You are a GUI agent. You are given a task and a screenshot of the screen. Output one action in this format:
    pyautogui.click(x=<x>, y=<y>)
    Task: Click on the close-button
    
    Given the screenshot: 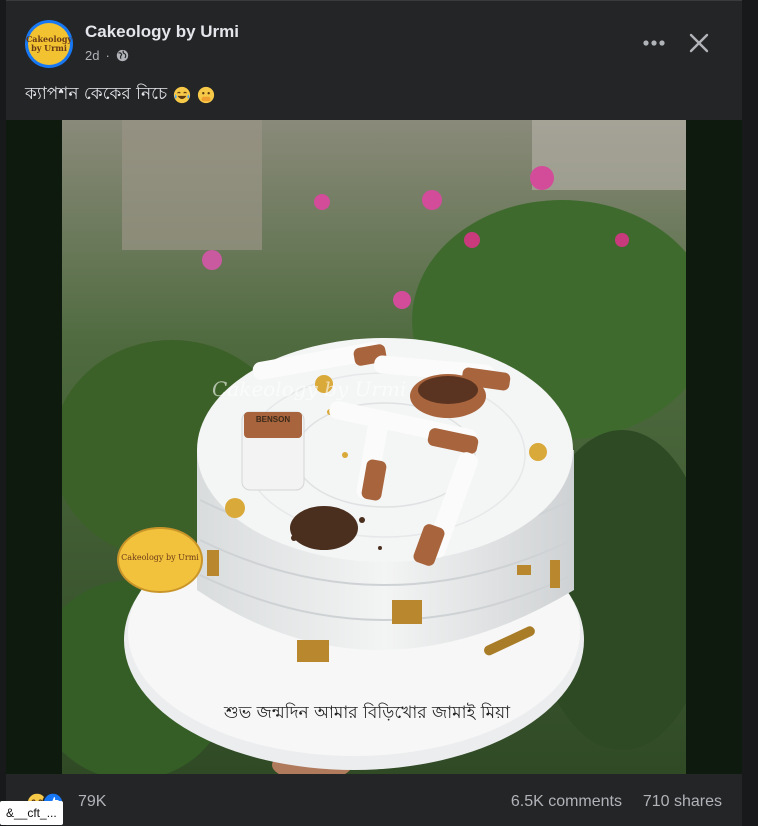 What is the action you would take?
    pyautogui.click(x=699, y=43)
    